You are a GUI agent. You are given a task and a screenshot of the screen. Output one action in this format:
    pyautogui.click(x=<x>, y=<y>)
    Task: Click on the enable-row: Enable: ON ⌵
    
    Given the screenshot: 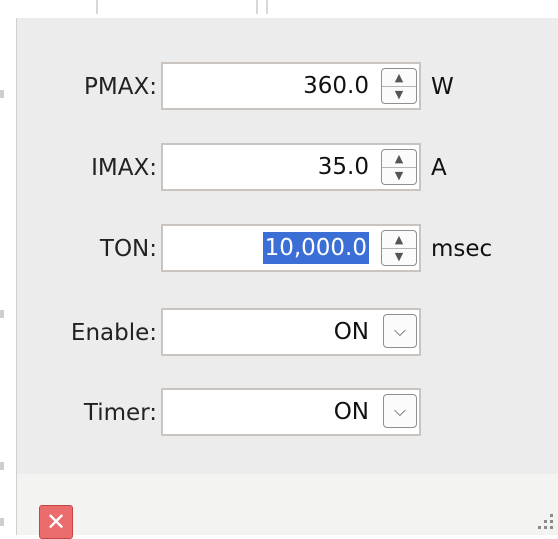 What is the action you would take?
    pyautogui.click(x=287, y=333)
    